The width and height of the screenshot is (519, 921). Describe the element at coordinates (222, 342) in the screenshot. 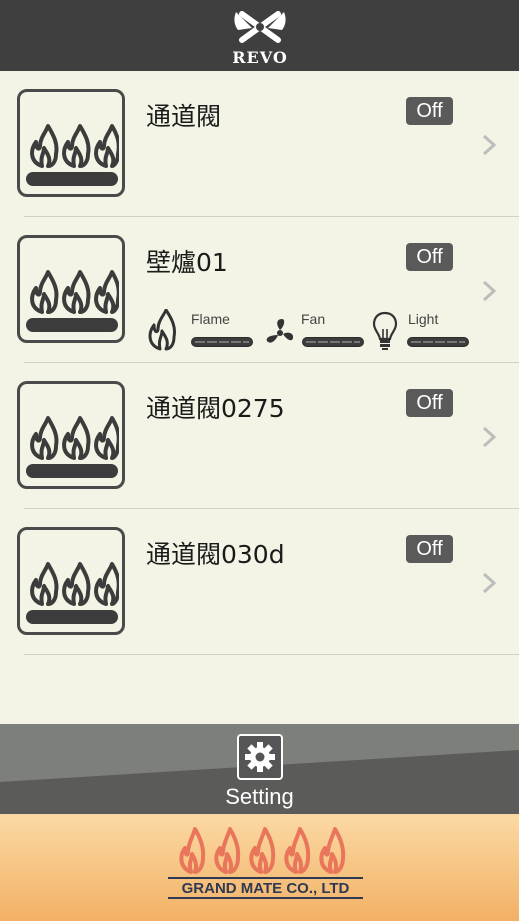

I see `flame-level-bar` at that location.